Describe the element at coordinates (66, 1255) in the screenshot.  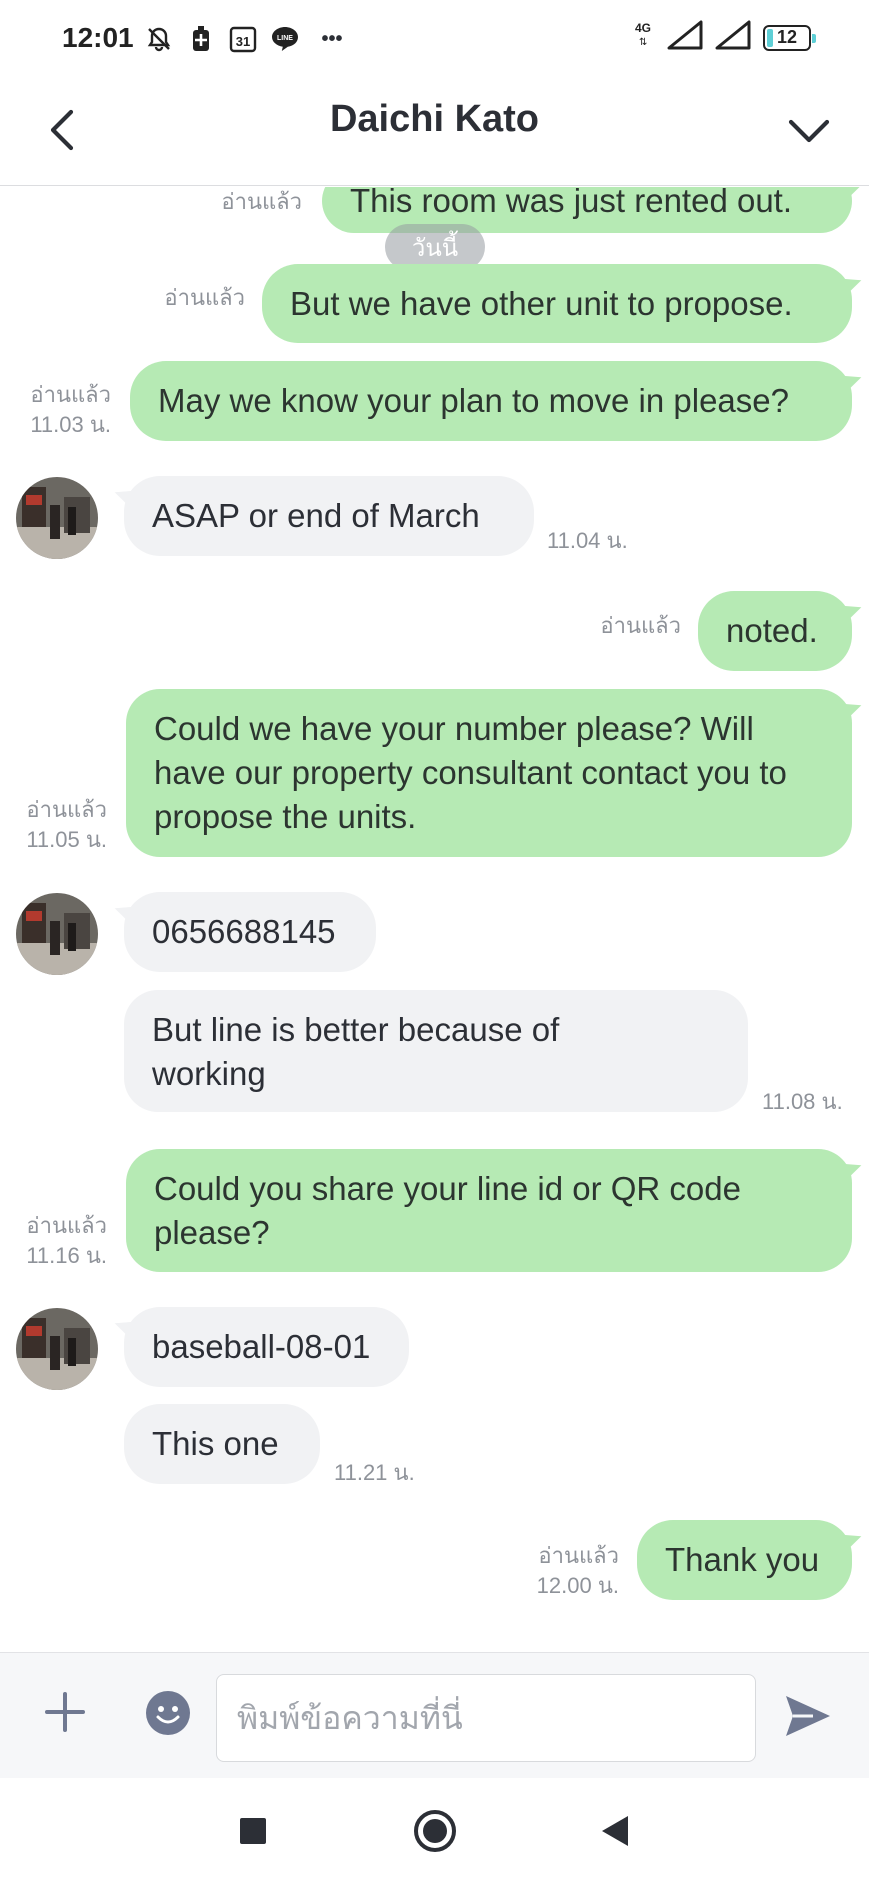
I see `message-time: 11.16 น.` at that location.